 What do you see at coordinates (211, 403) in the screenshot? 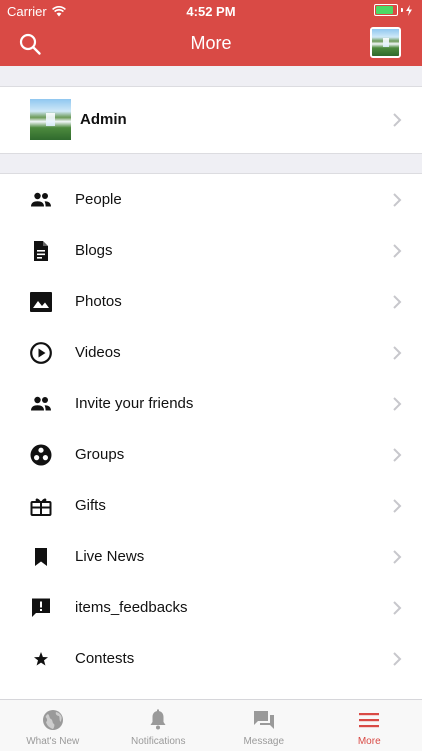
I see `menu-item-invite-friends: Invite your friends` at bounding box center [211, 403].